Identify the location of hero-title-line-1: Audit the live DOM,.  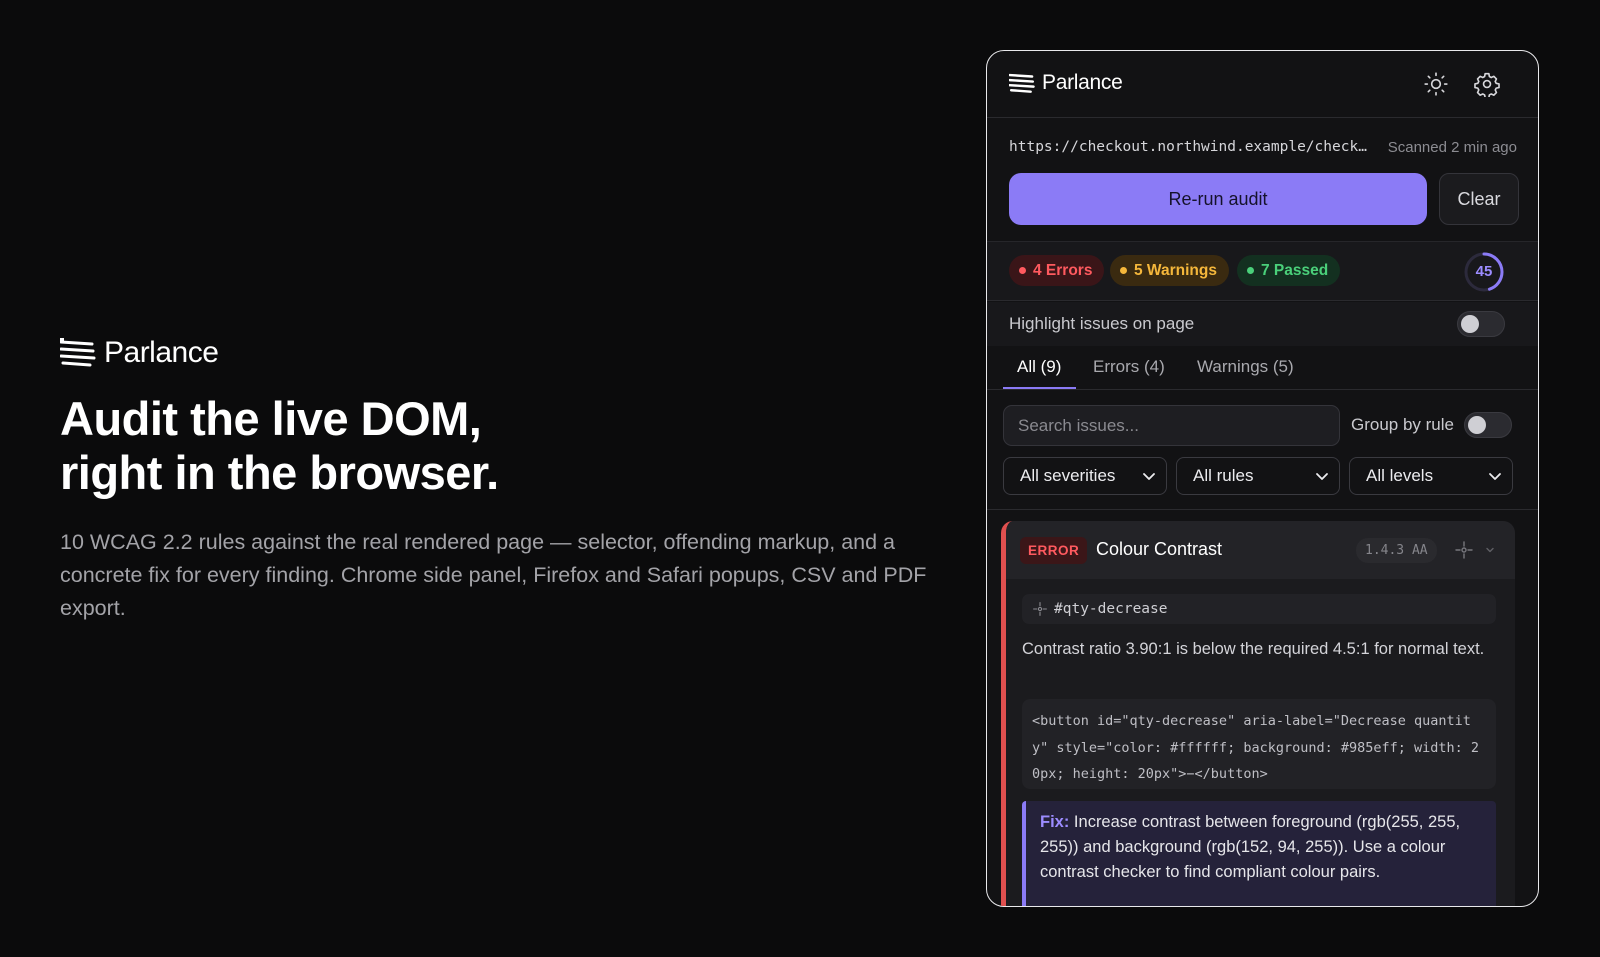
(271, 418).